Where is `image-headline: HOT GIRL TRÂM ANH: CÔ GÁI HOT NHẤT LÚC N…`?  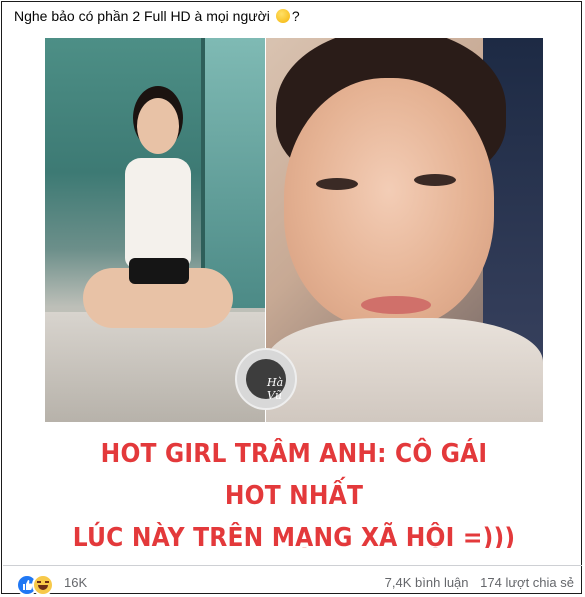 image-headline: HOT GIRL TRÂM ANH: CÔ GÁI HOT NHẤT LÚC N… is located at coordinates (294, 490).